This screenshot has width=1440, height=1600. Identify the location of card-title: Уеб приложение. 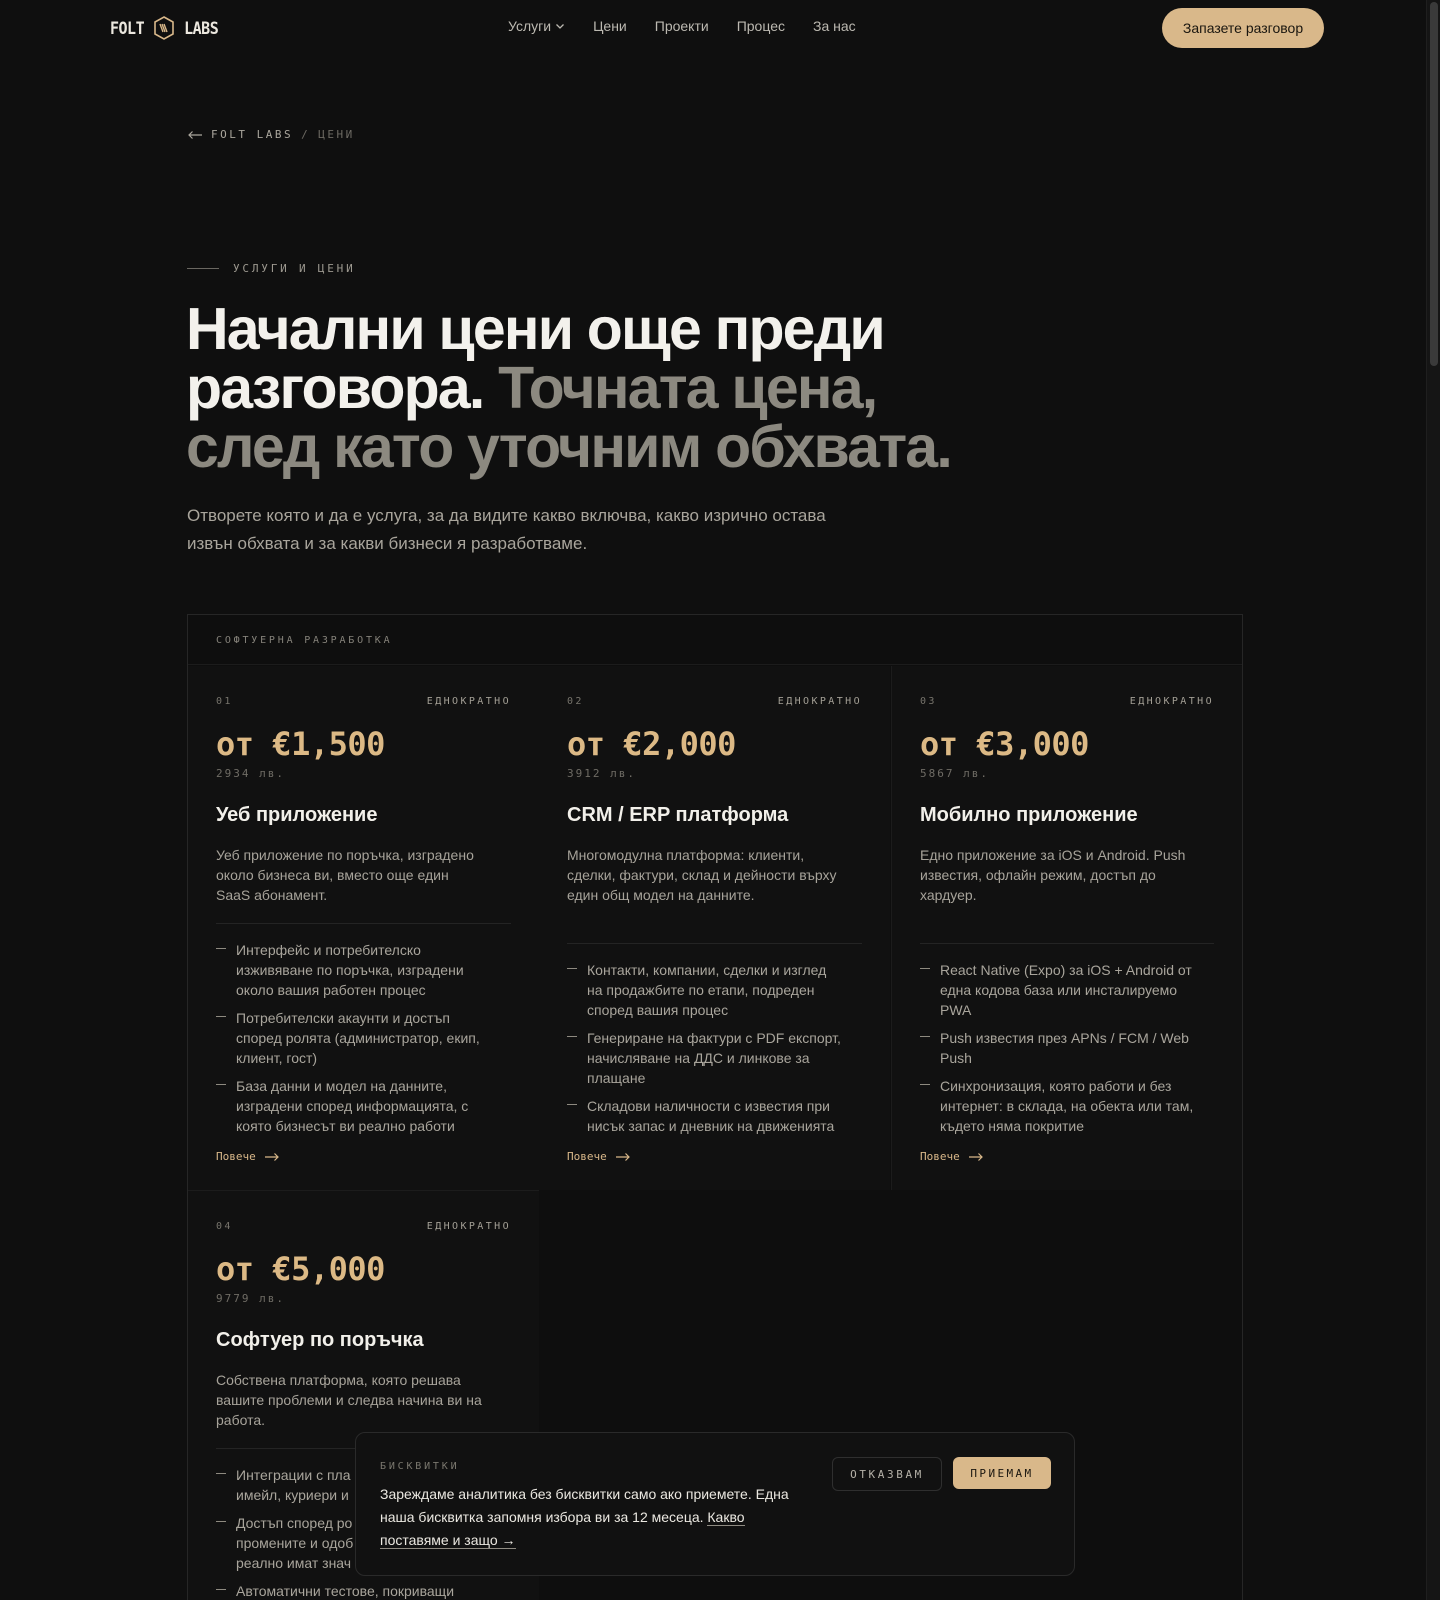
(297, 815).